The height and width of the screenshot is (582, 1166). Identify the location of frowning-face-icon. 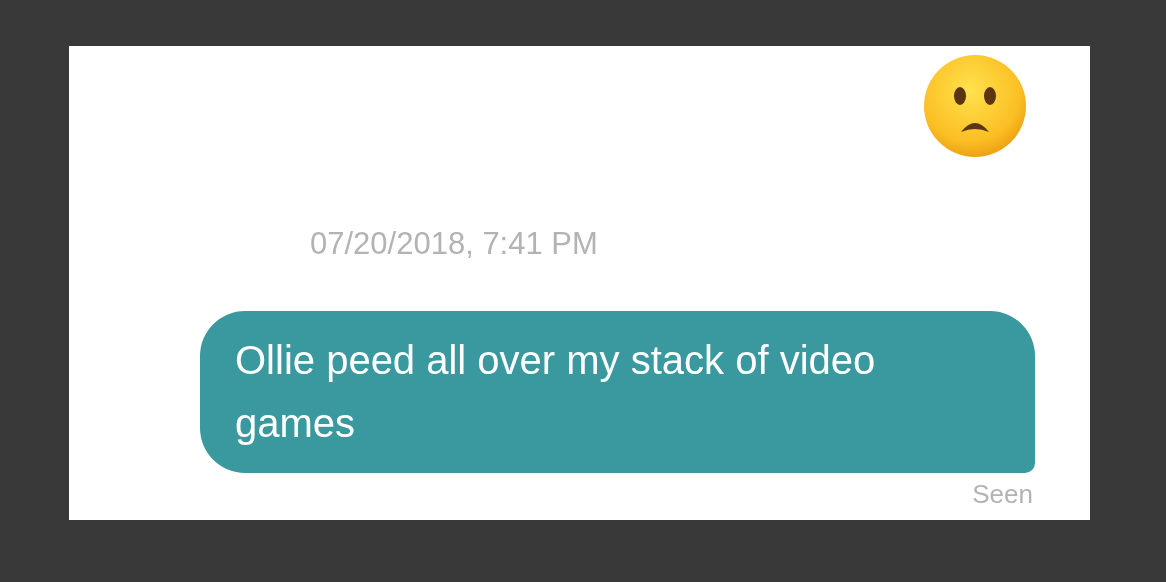
(975, 106).